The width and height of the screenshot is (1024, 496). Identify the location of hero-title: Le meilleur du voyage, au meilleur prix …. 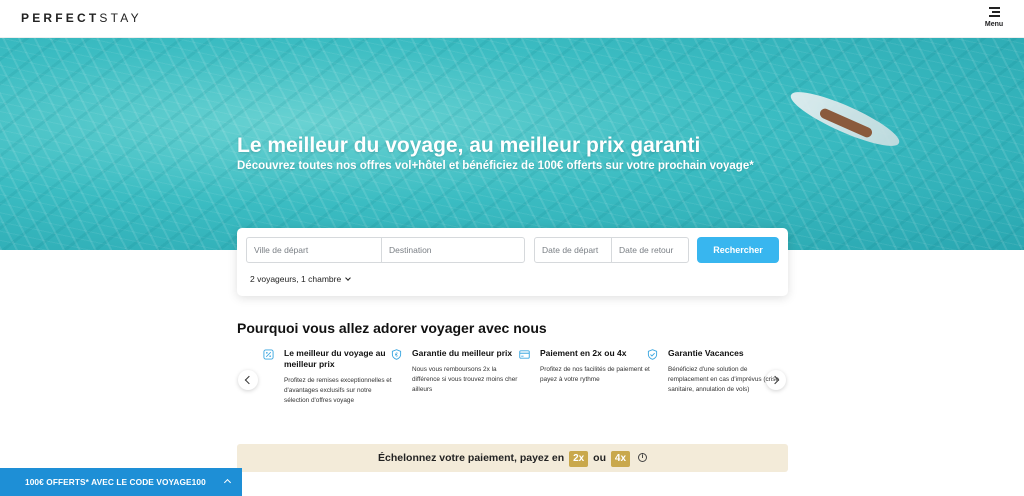
(469, 145).